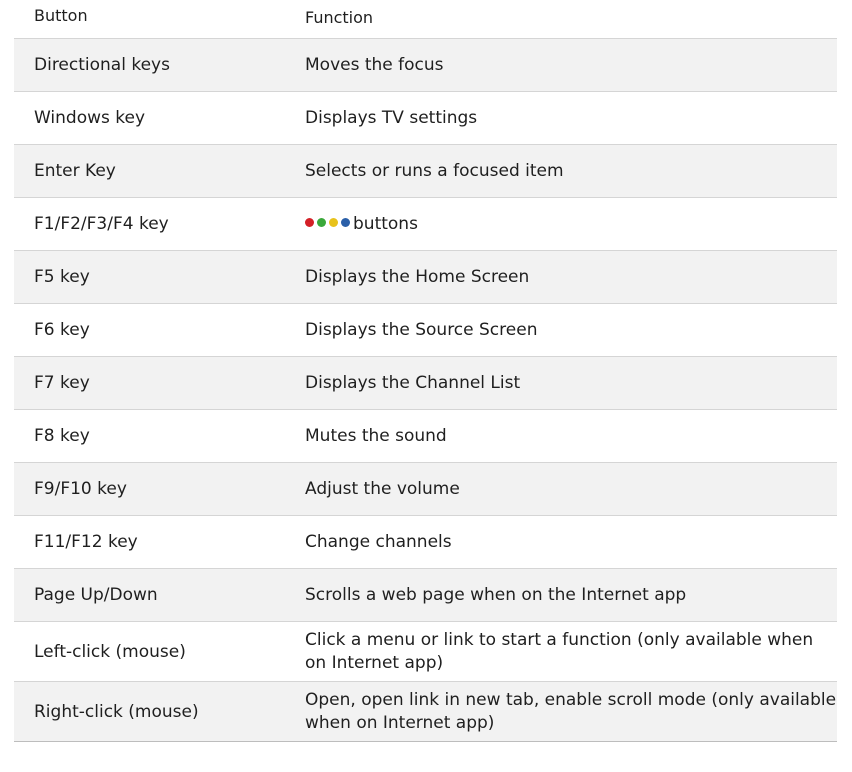 Image resolution: width=852 pixels, height=772 pixels. What do you see at coordinates (309, 222) in the screenshot?
I see `red-dot-icon` at bounding box center [309, 222].